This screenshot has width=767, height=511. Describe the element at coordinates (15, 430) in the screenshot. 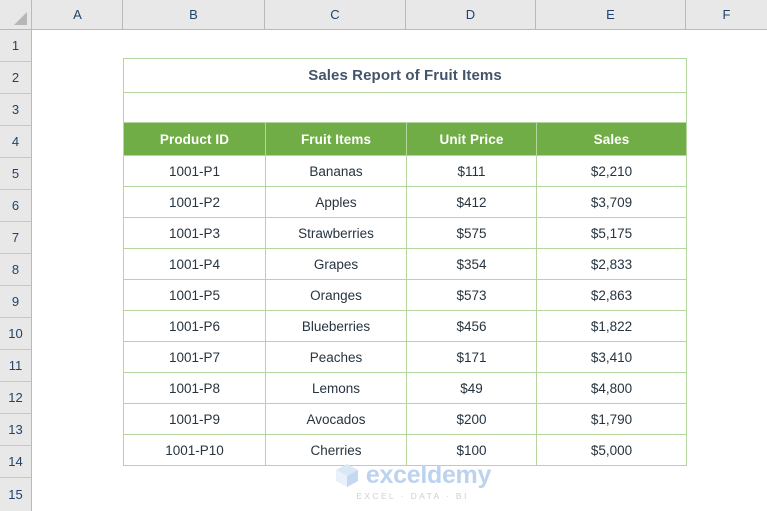

I see `row-header-13: 13` at that location.